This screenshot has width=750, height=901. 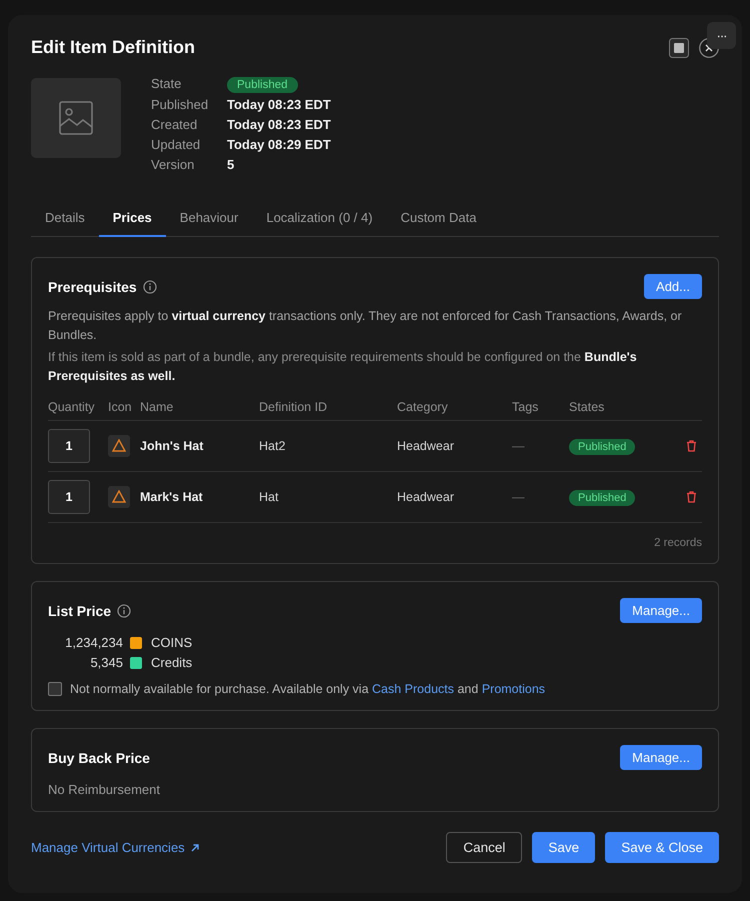 I want to click on meta-label: Created, so click(x=174, y=125).